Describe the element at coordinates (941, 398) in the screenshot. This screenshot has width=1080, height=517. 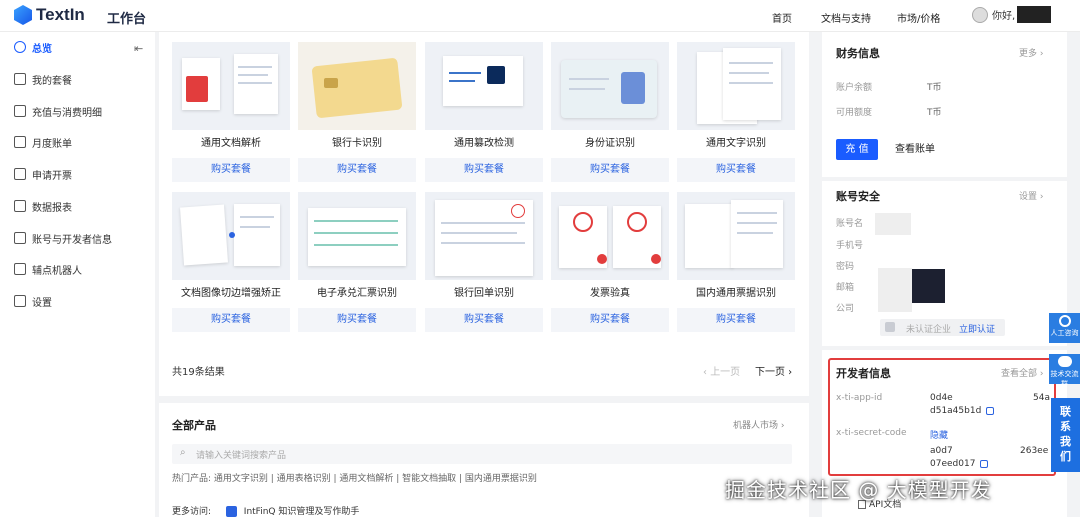
I see `app-id-line1: 0d4e` at that location.